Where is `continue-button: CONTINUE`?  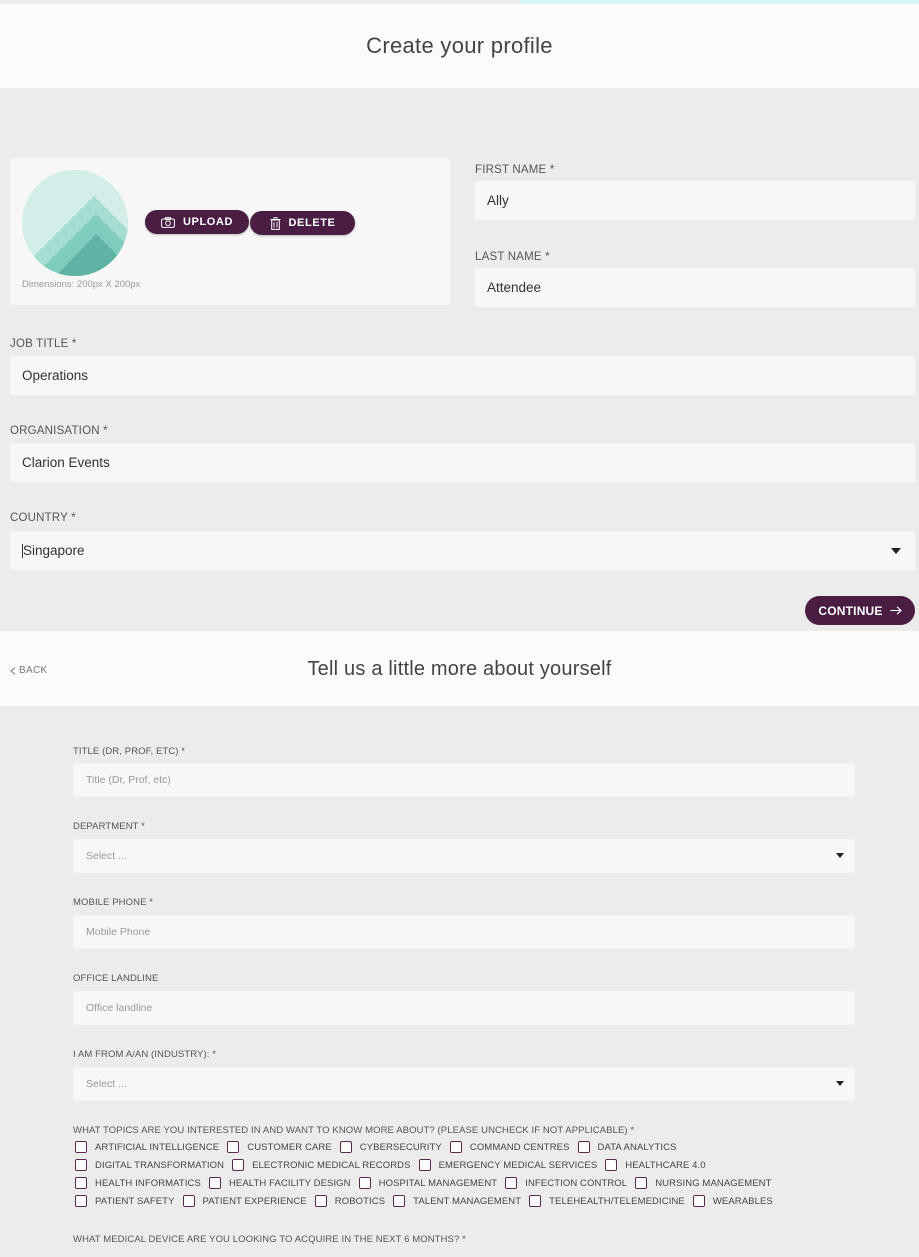
continue-button: CONTINUE is located at coordinates (860, 610).